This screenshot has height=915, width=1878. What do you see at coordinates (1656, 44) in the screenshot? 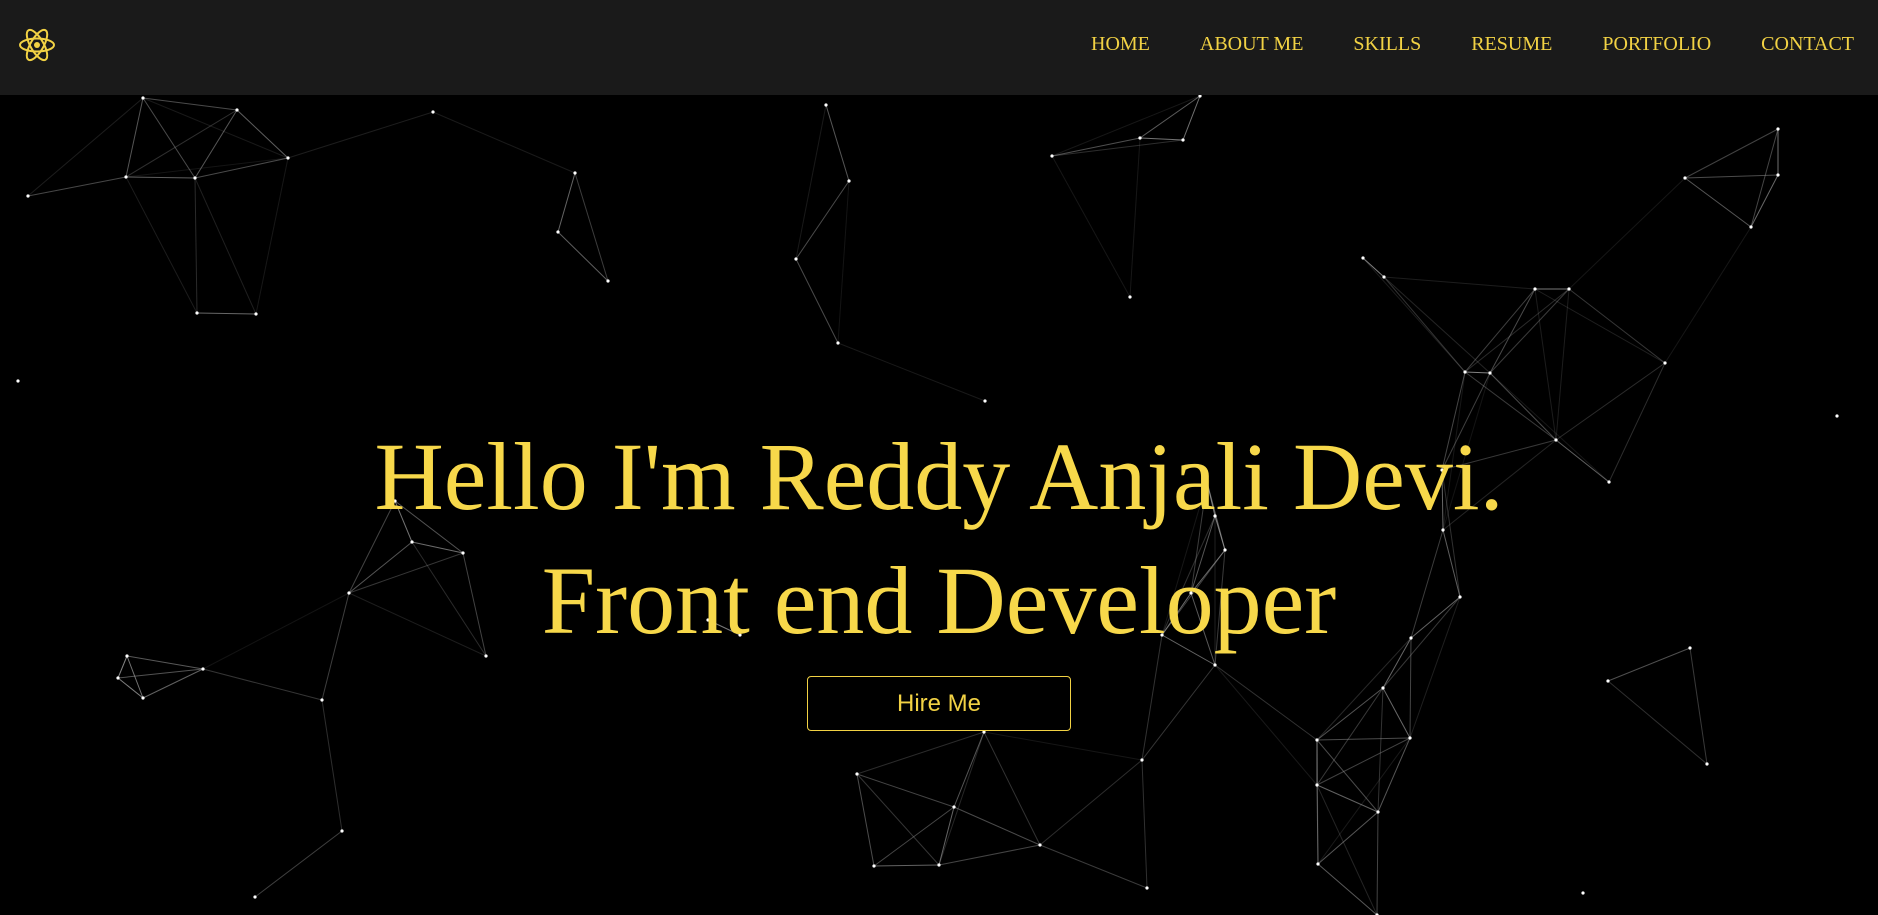
I see `nav-portfolio: PORTFOLIO` at bounding box center [1656, 44].